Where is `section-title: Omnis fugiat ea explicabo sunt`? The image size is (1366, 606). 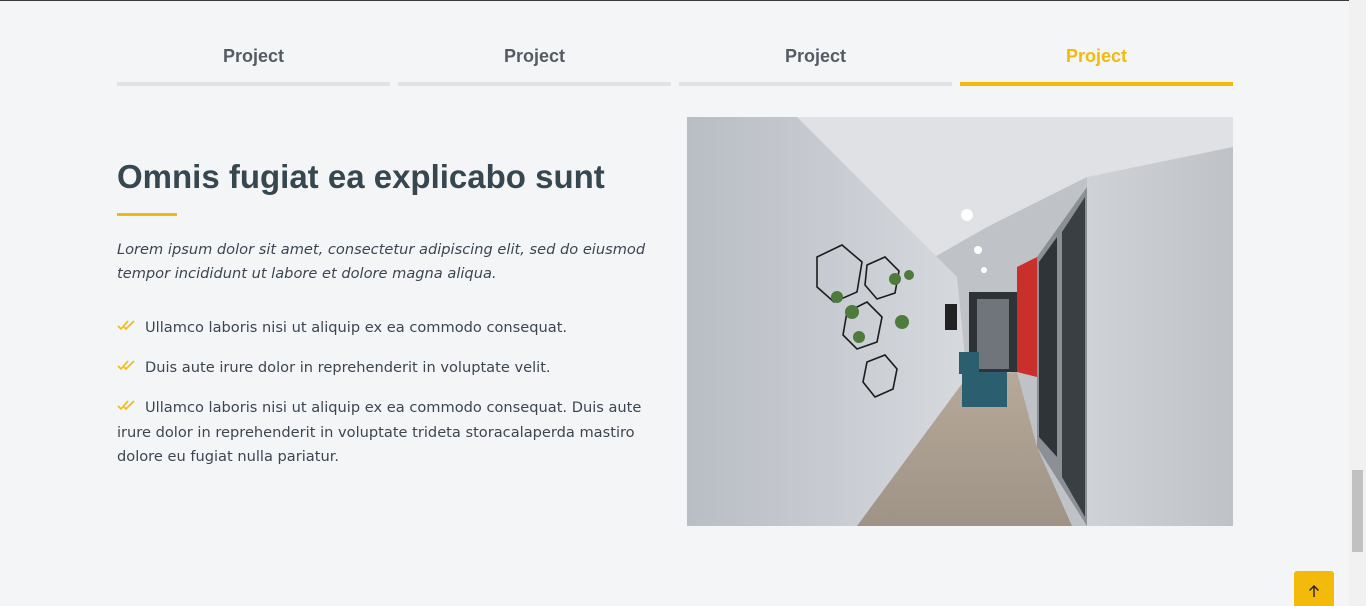 section-title: Omnis fugiat ea explicabo sunt is located at coordinates (361, 176).